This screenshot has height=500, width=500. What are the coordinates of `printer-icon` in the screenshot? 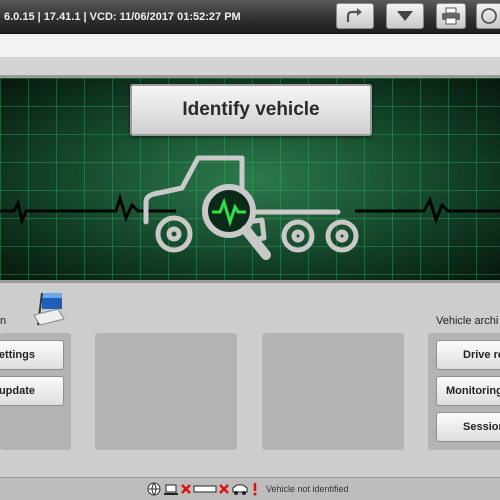 It's located at (451, 16).